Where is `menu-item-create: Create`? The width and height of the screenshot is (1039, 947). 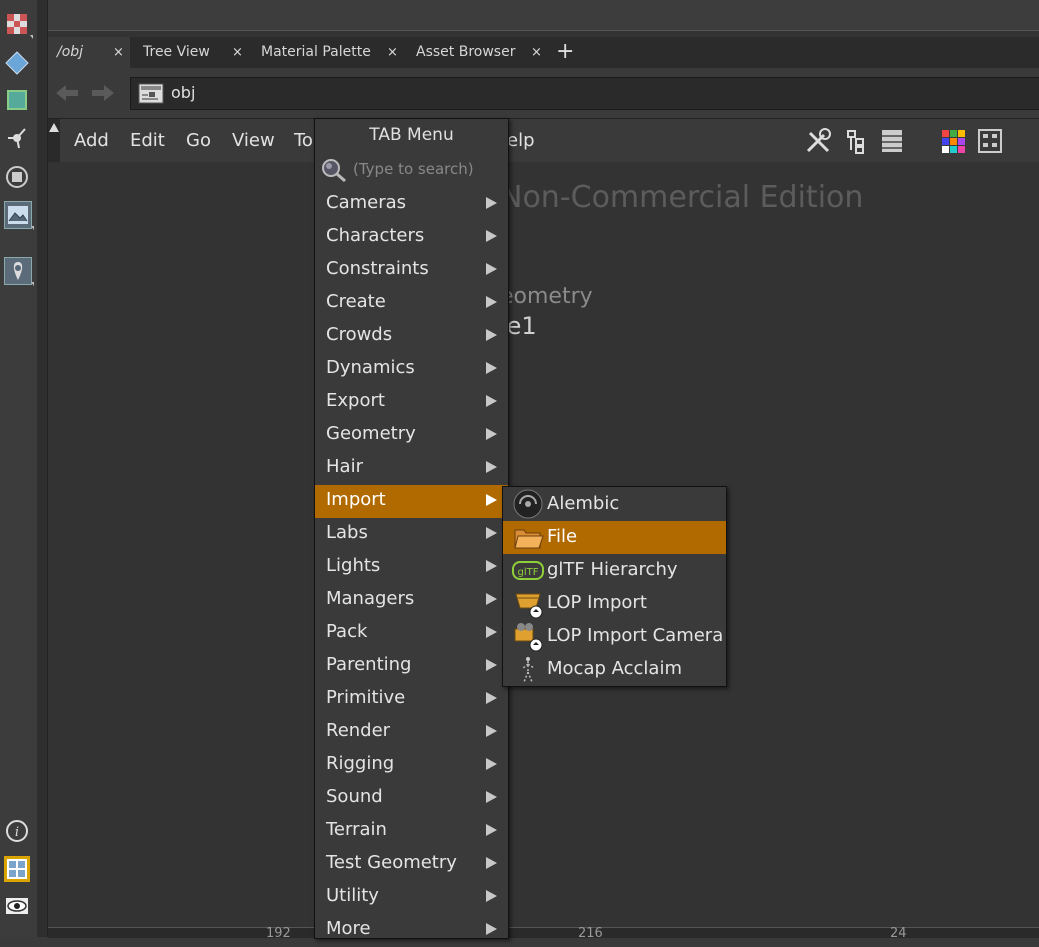
menu-item-create: Create is located at coordinates (411, 303).